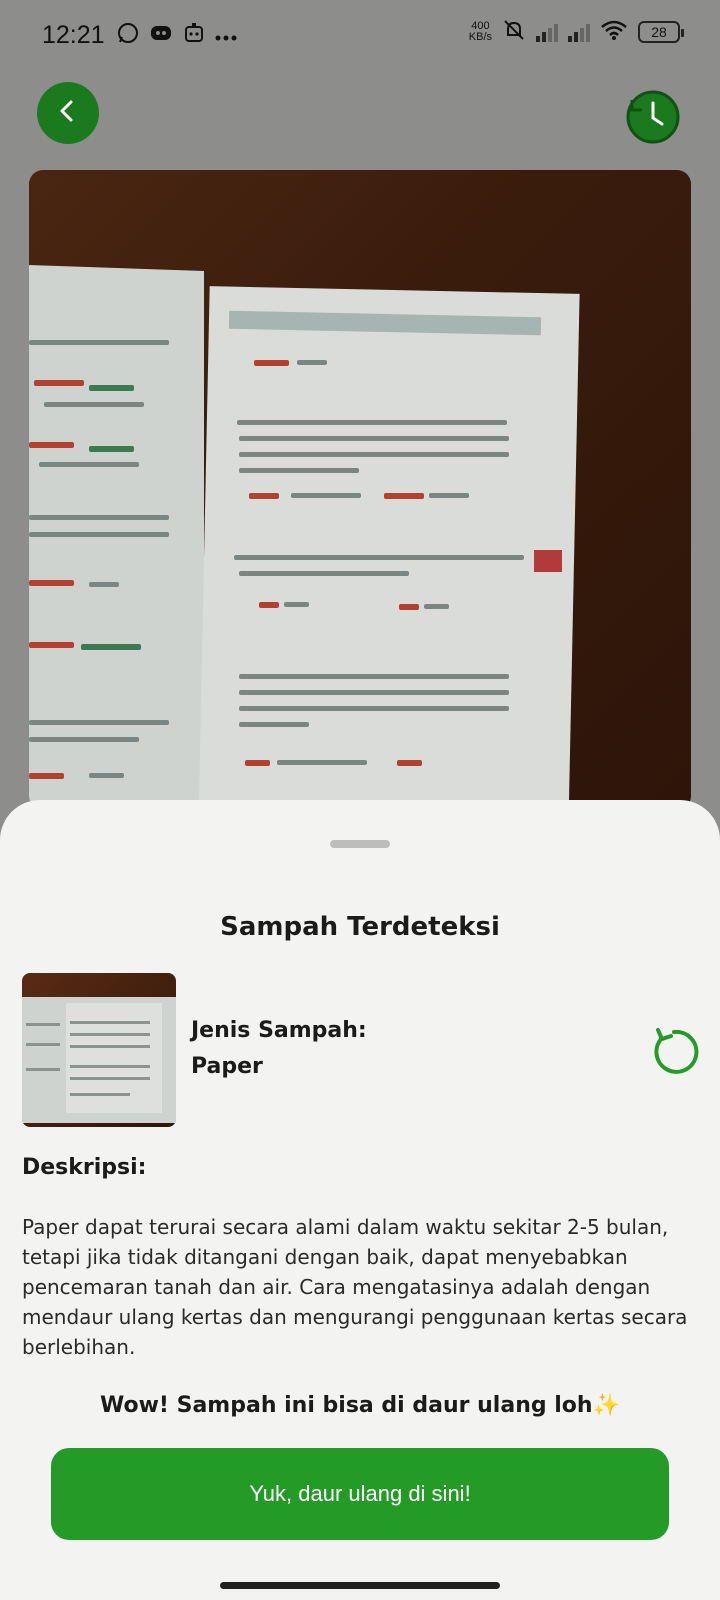 The width and height of the screenshot is (720, 1600). Describe the element at coordinates (360, 35) in the screenshot. I see `status-bar: 12:21 400 KB/s 28` at that location.